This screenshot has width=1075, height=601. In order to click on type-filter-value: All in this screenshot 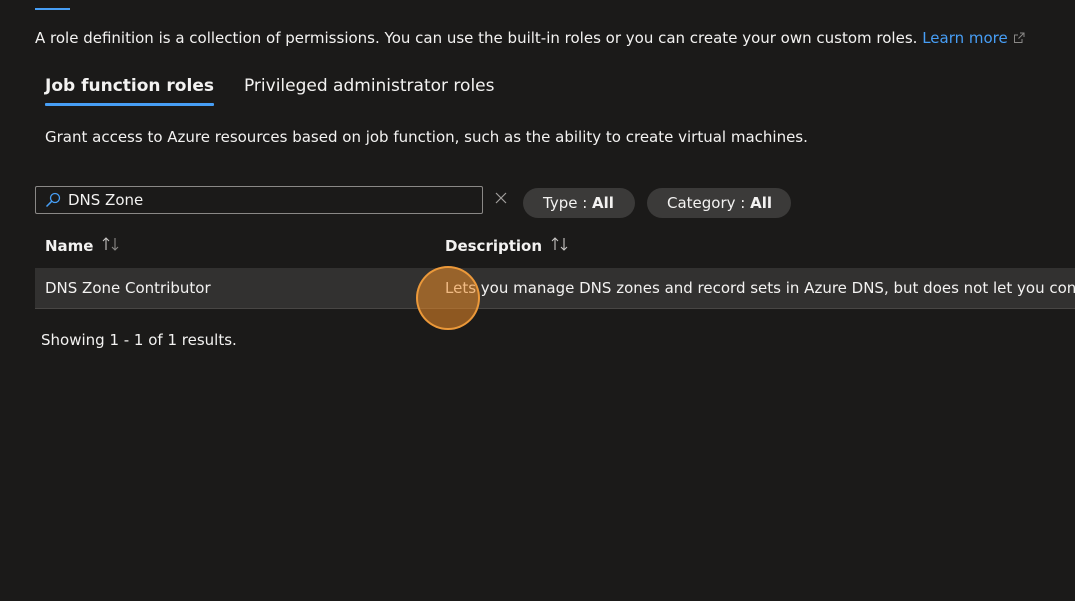, I will do `click(603, 203)`.